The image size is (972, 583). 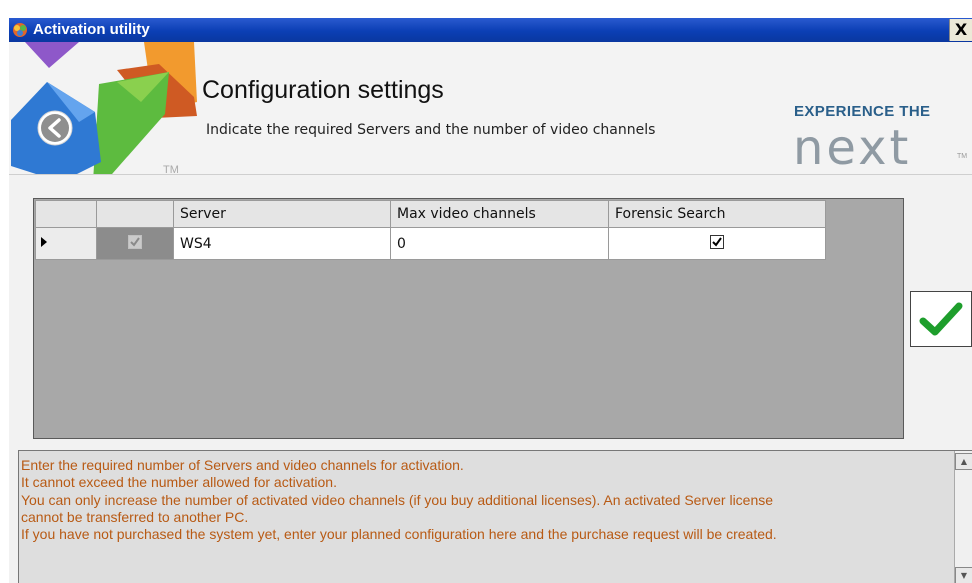 What do you see at coordinates (490, 30) in the screenshot?
I see `title-bar: Activation utility X` at bounding box center [490, 30].